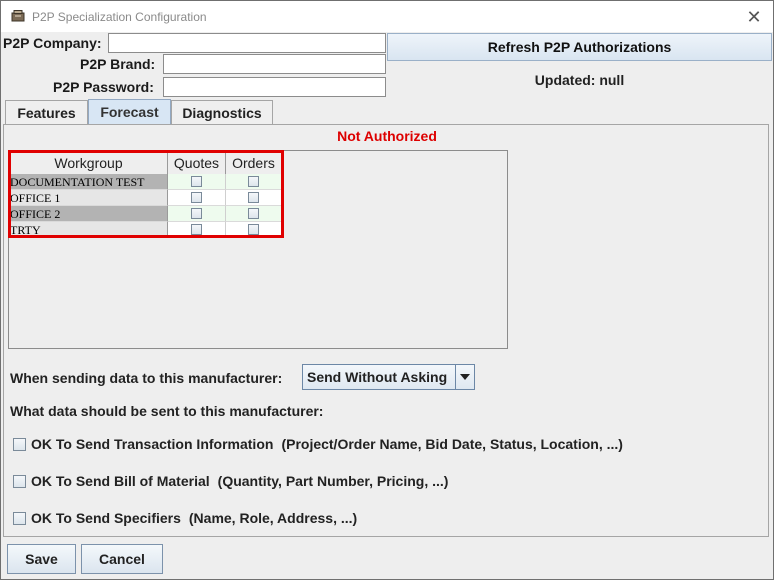  Describe the element at coordinates (41, 559) in the screenshot. I see `save-button: Save` at that location.